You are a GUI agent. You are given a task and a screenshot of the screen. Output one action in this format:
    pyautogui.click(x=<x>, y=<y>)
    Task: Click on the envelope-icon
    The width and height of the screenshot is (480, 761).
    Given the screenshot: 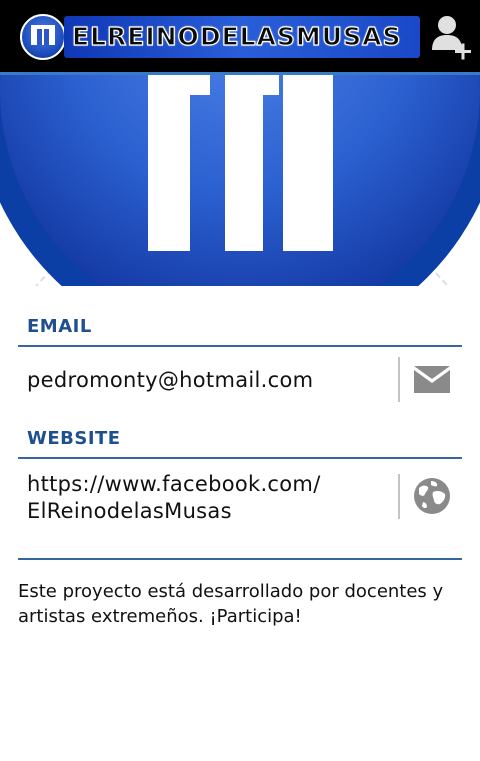 What is the action you would take?
    pyautogui.click(x=432, y=379)
    